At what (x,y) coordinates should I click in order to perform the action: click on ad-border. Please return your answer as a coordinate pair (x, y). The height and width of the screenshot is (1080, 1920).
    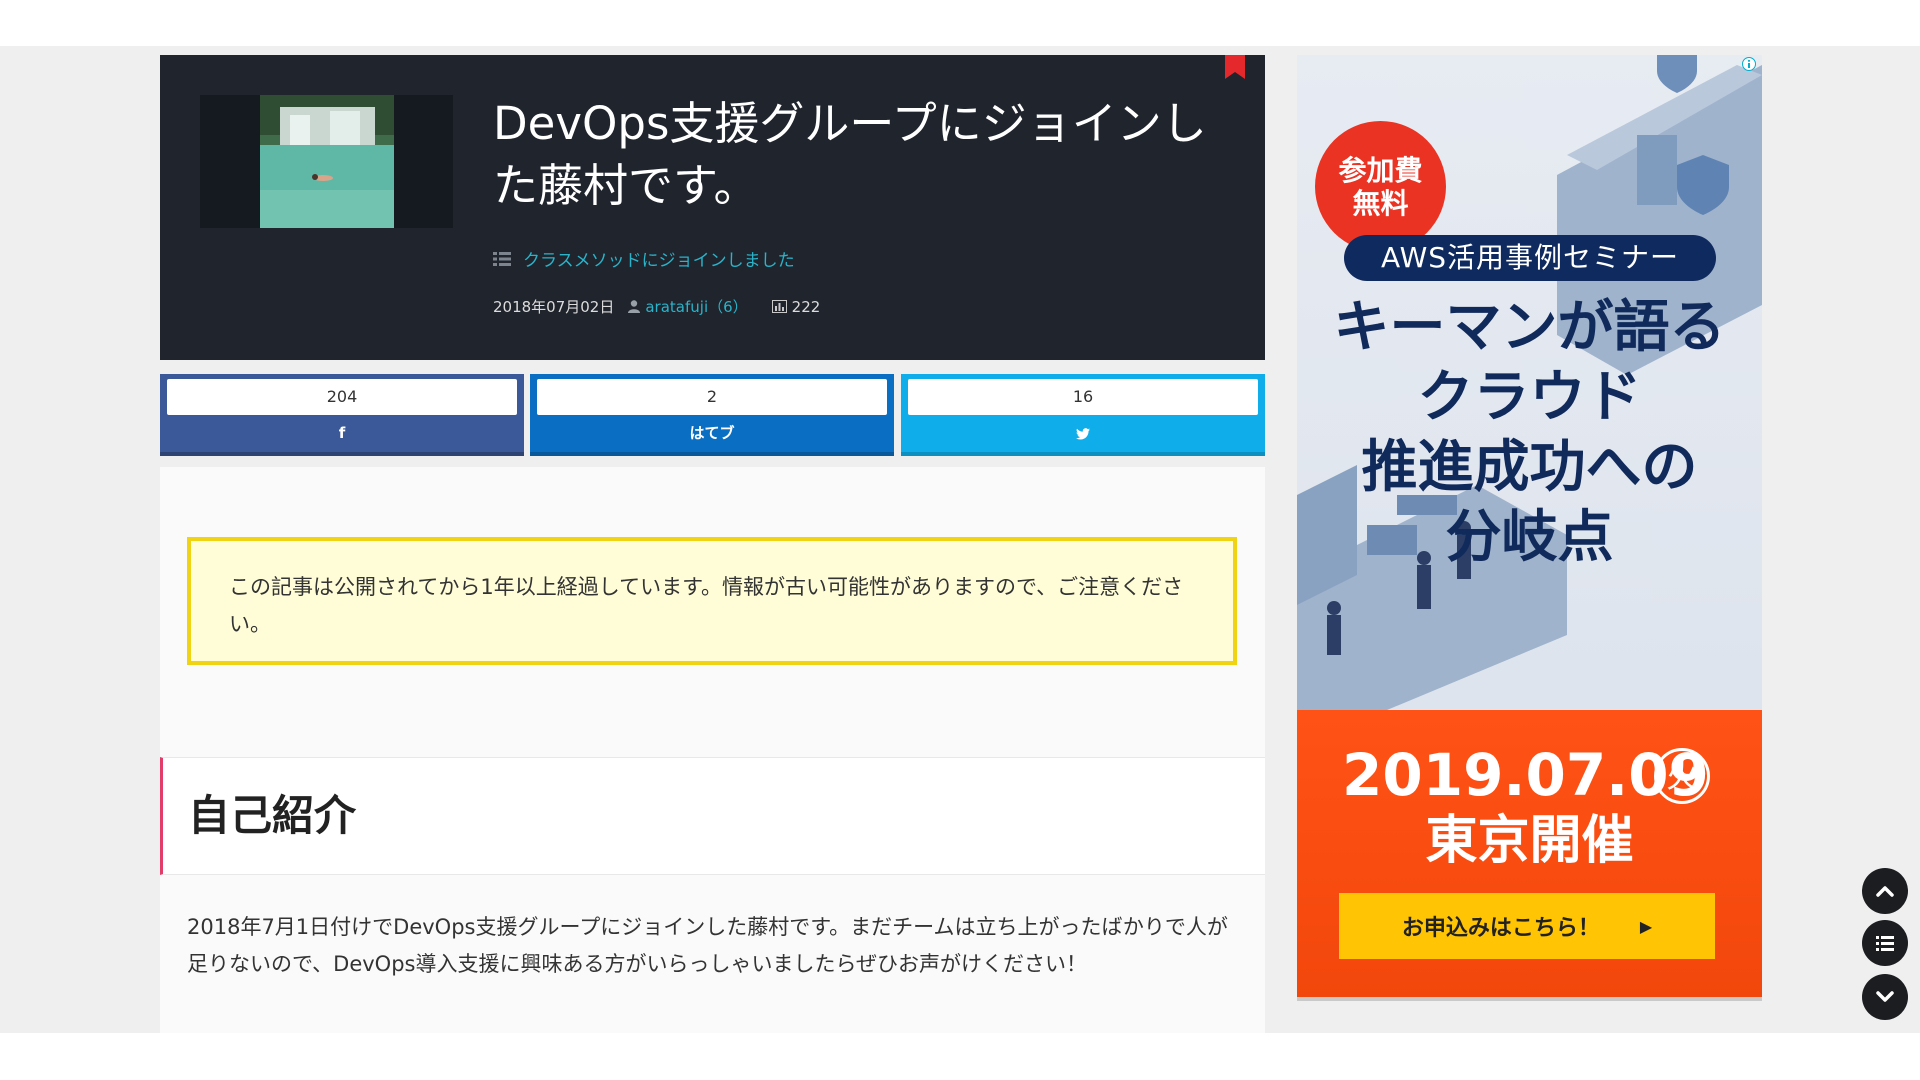
    Looking at the image, I should click on (1529, 999).